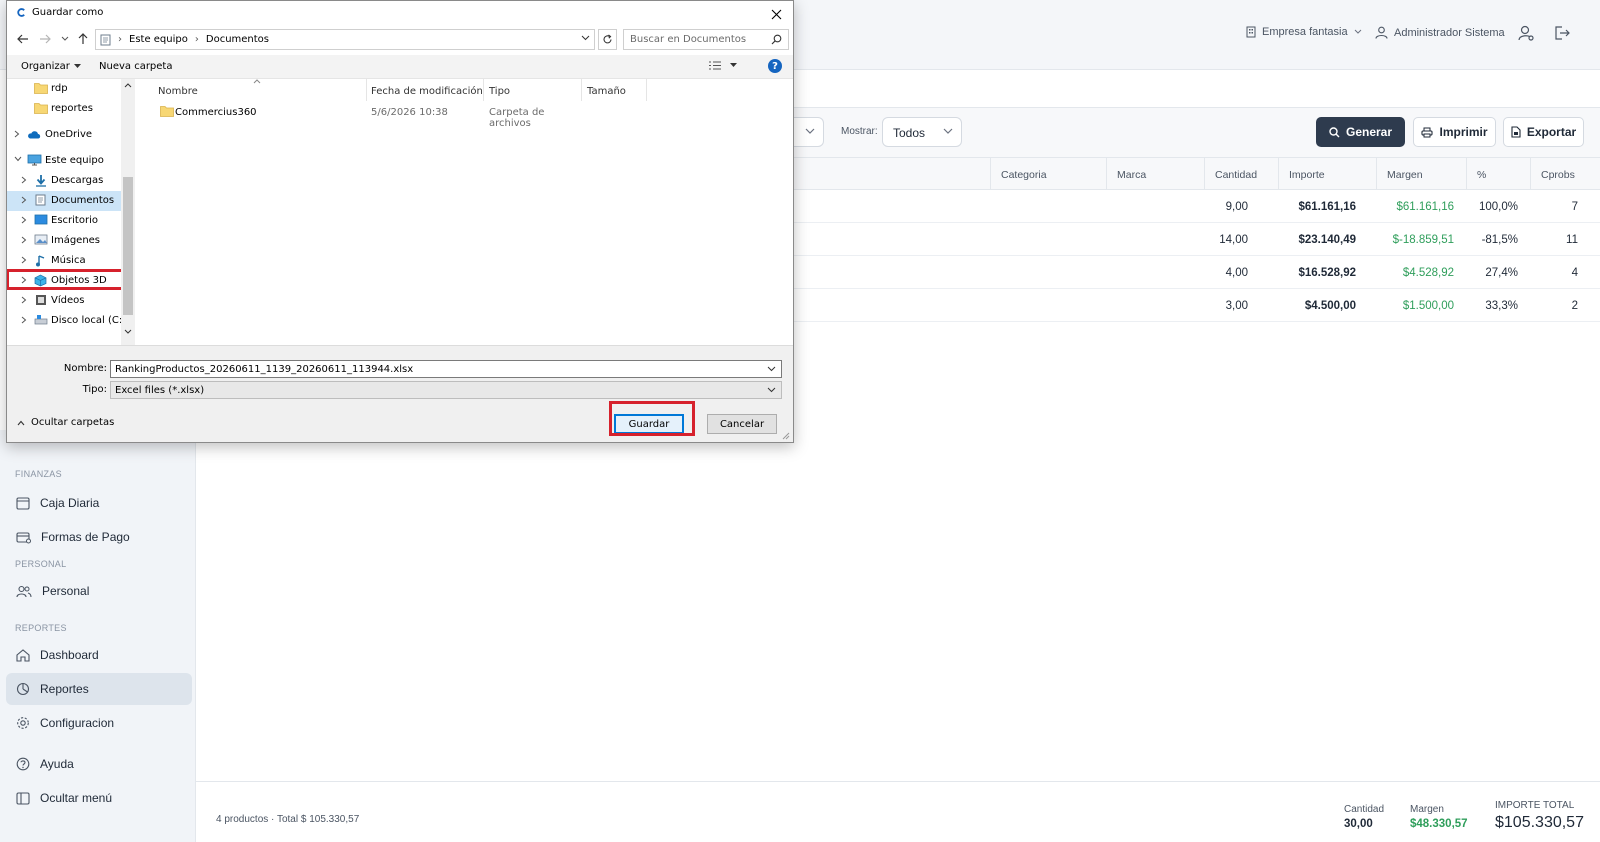 The image size is (1600, 842). Describe the element at coordinates (77, 66) in the screenshot. I see `caret-down-icon` at that location.